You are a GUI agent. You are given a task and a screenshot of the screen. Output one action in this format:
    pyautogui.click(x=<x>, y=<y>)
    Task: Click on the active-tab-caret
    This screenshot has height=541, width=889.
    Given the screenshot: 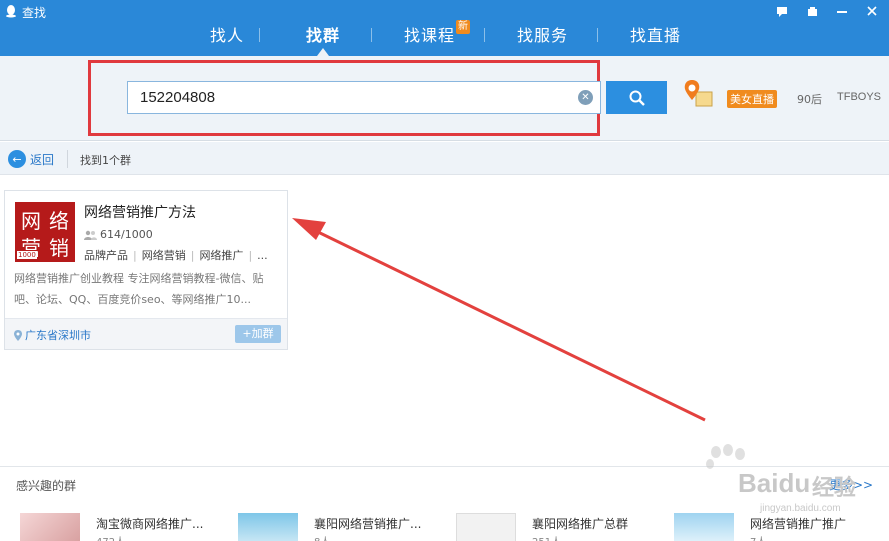 What is the action you would take?
    pyautogui.click(x=323, y=52)
    